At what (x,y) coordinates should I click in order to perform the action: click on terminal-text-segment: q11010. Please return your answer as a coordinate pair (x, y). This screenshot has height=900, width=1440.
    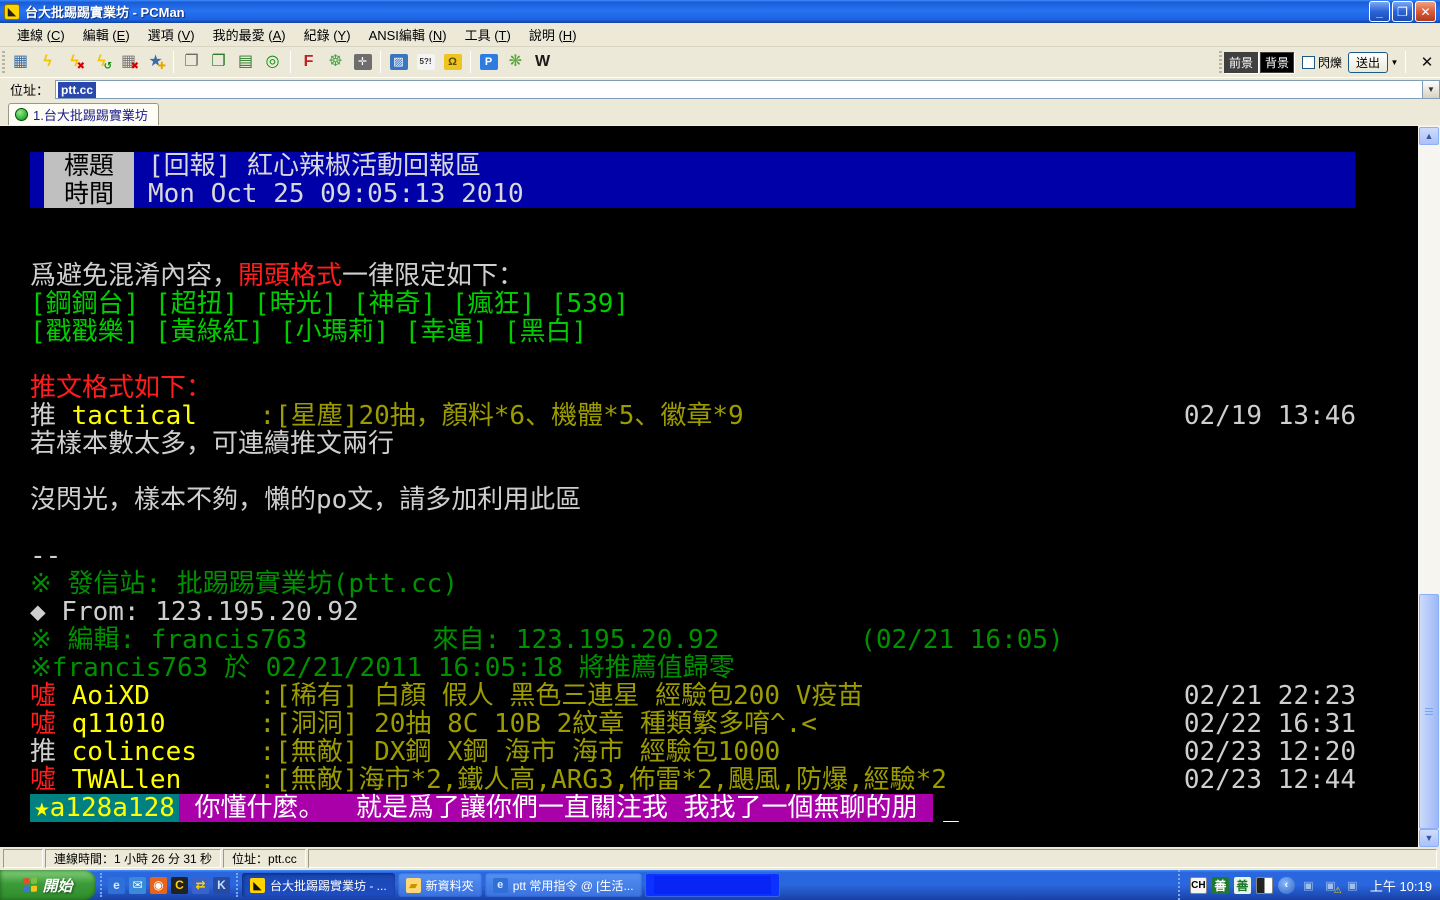
    Looking at the image, I should click on (118, 724).